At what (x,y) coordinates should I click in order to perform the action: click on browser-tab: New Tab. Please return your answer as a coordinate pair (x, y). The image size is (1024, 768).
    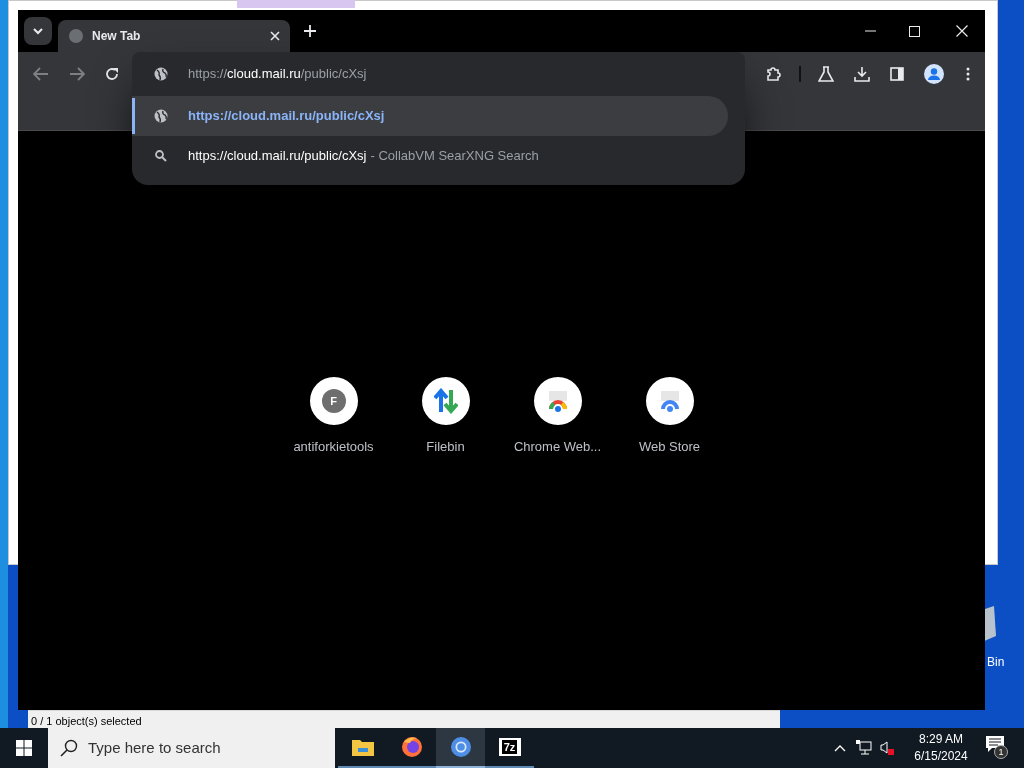
    Looking at the image, I should click on (174, 36).